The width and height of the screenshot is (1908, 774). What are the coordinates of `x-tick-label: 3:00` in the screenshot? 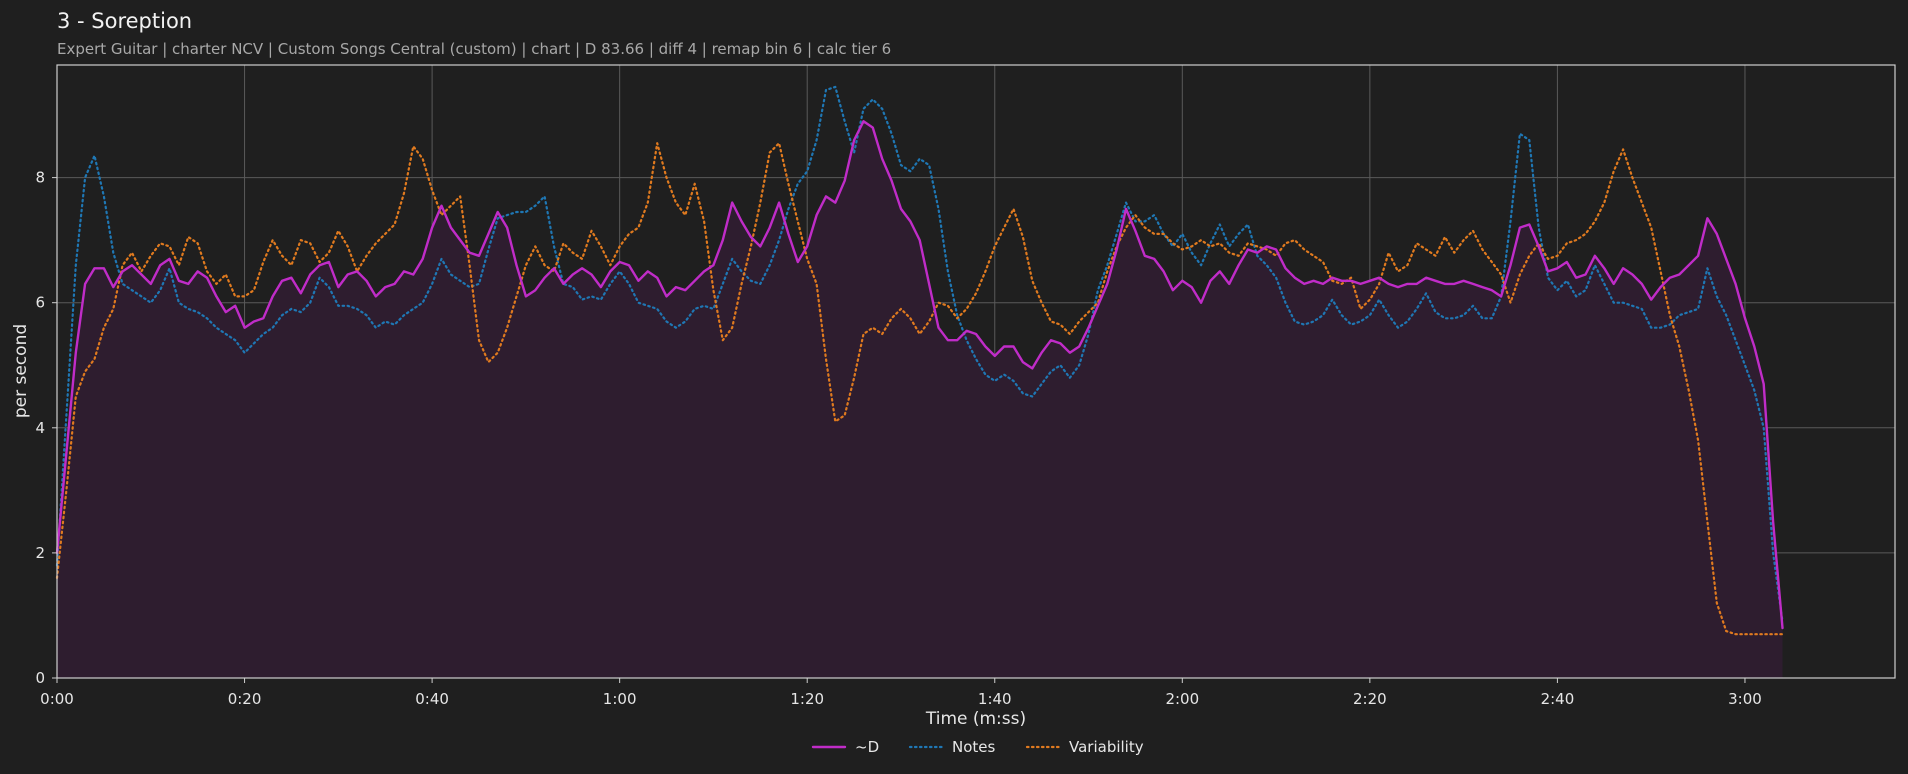 It's located at (1745, 699).